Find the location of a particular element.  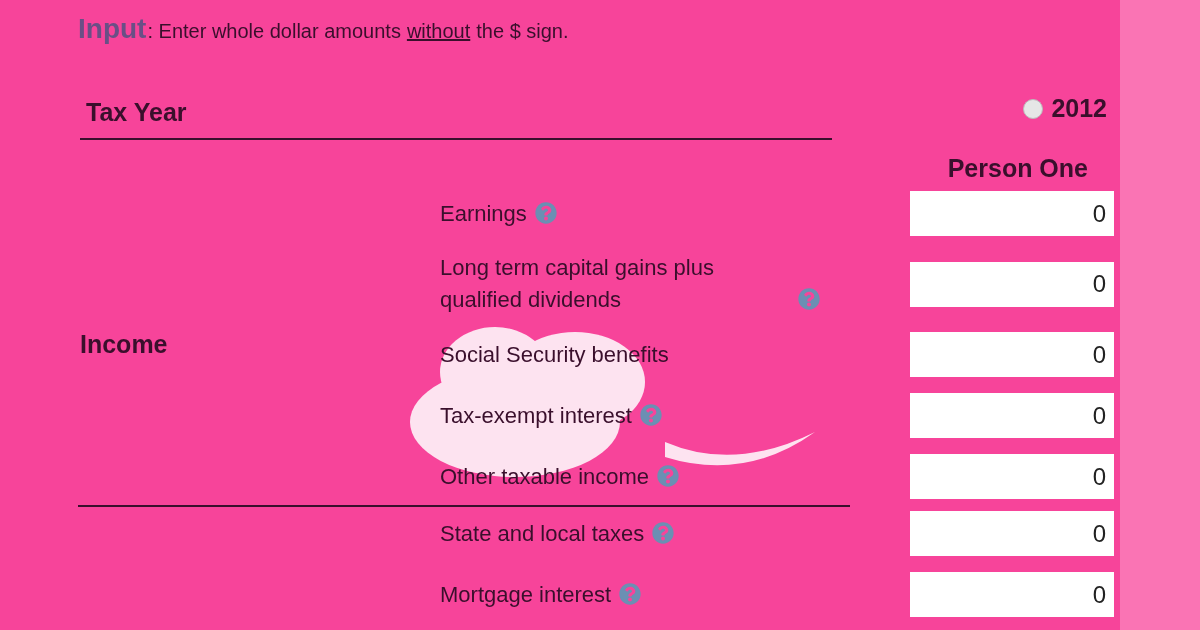

instruction-text: the $ sign. is located at coordinates (522, 31).